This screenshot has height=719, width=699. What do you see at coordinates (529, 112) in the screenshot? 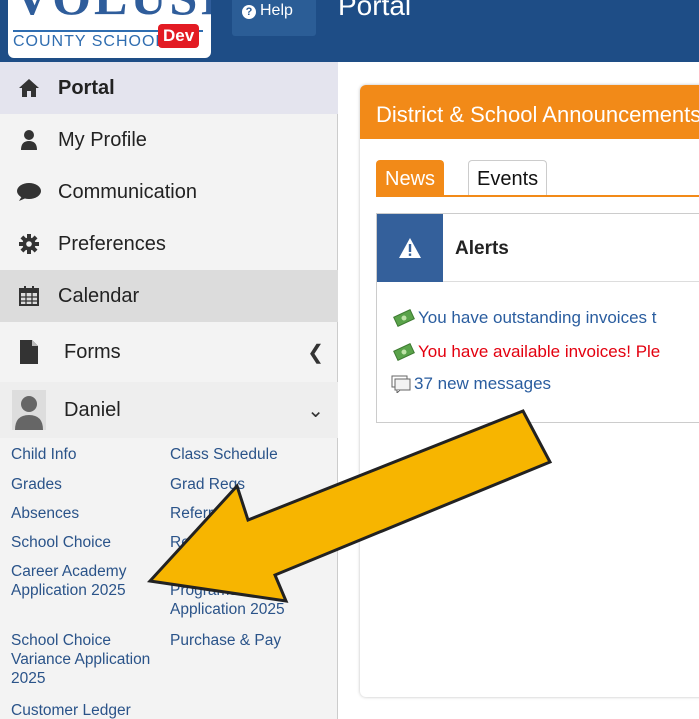
I see `panel-title: District & School Announcements` at bounding box center [529, 112].